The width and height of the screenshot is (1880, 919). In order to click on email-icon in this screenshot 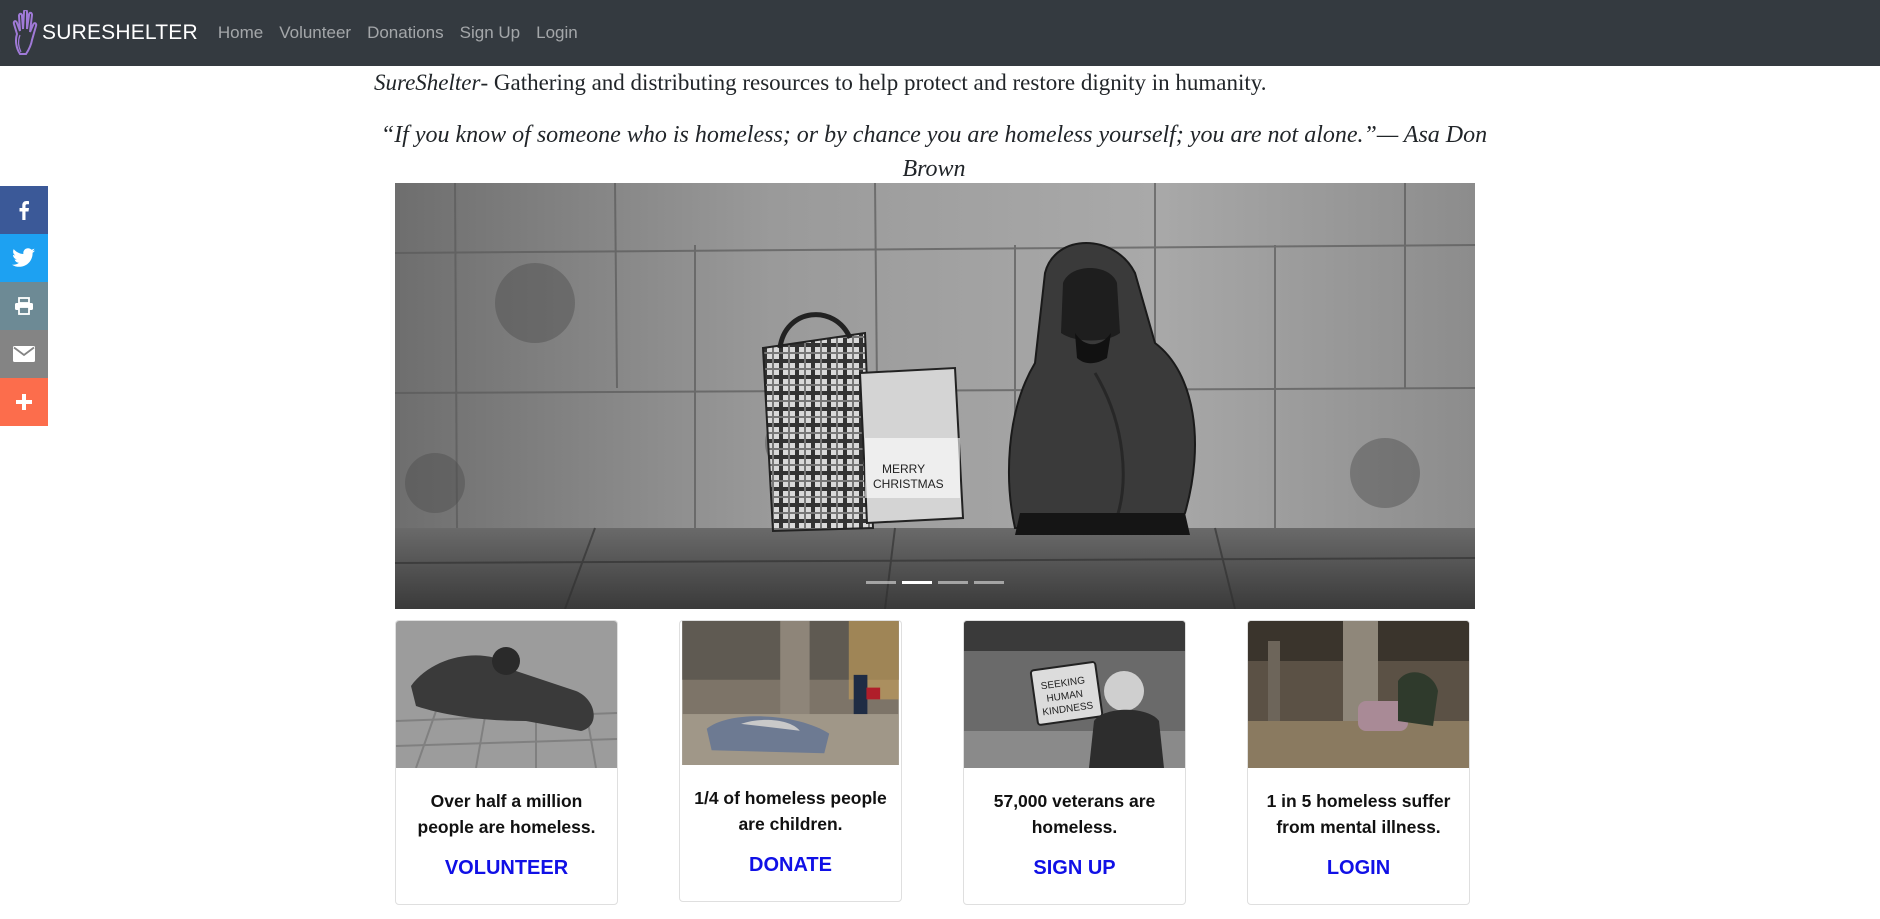, I will do `click(24, 354)`.